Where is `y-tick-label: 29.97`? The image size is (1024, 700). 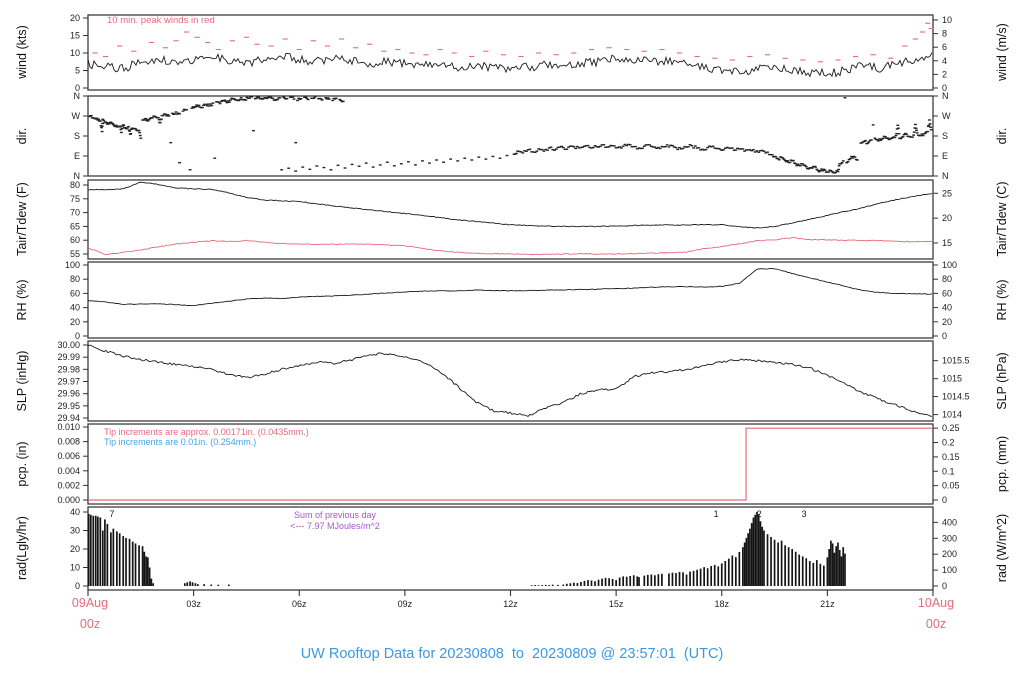
y-tick-label: 29.97 is located at coordinates (68, 381).